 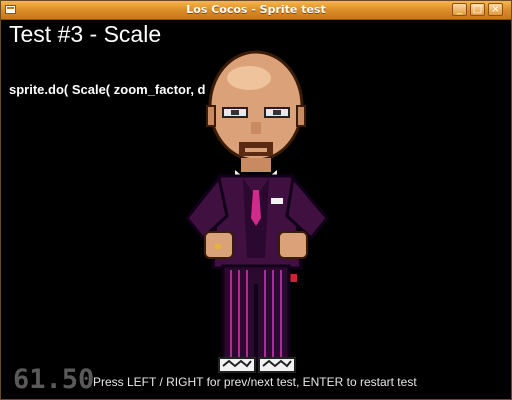 I want to click on window-title: Los Cocos - Sprite test, so click(x=256, y=9).